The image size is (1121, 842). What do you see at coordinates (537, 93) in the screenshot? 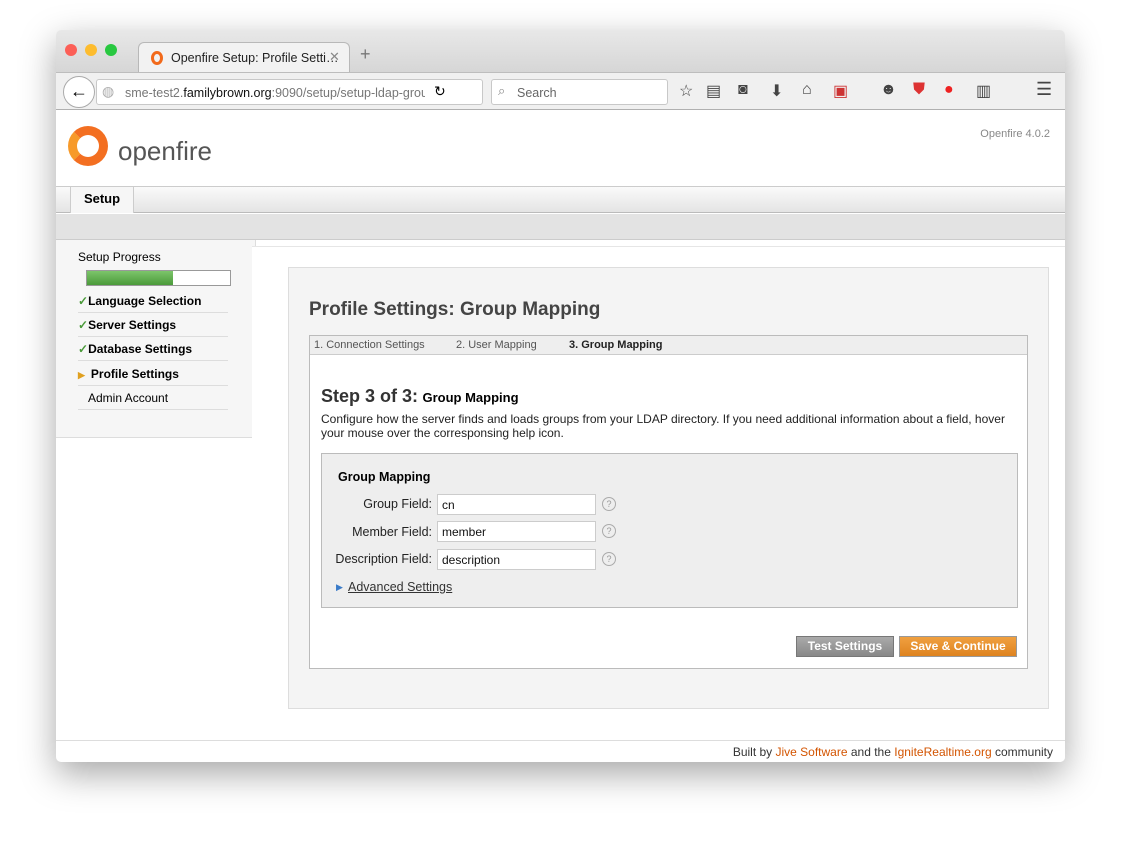
I see `search-placeholder: Search` at bounding box center [537, 93].